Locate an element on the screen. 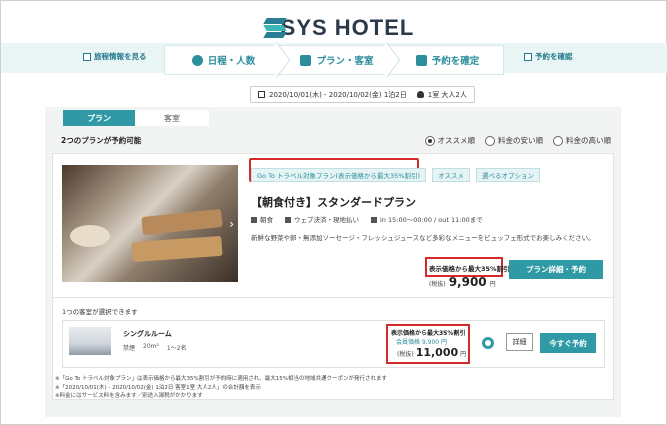 This screenshot has height=425, width=667. room-meta: 禁煙 20m² 1～2名 is located at coordinates (155, 347).